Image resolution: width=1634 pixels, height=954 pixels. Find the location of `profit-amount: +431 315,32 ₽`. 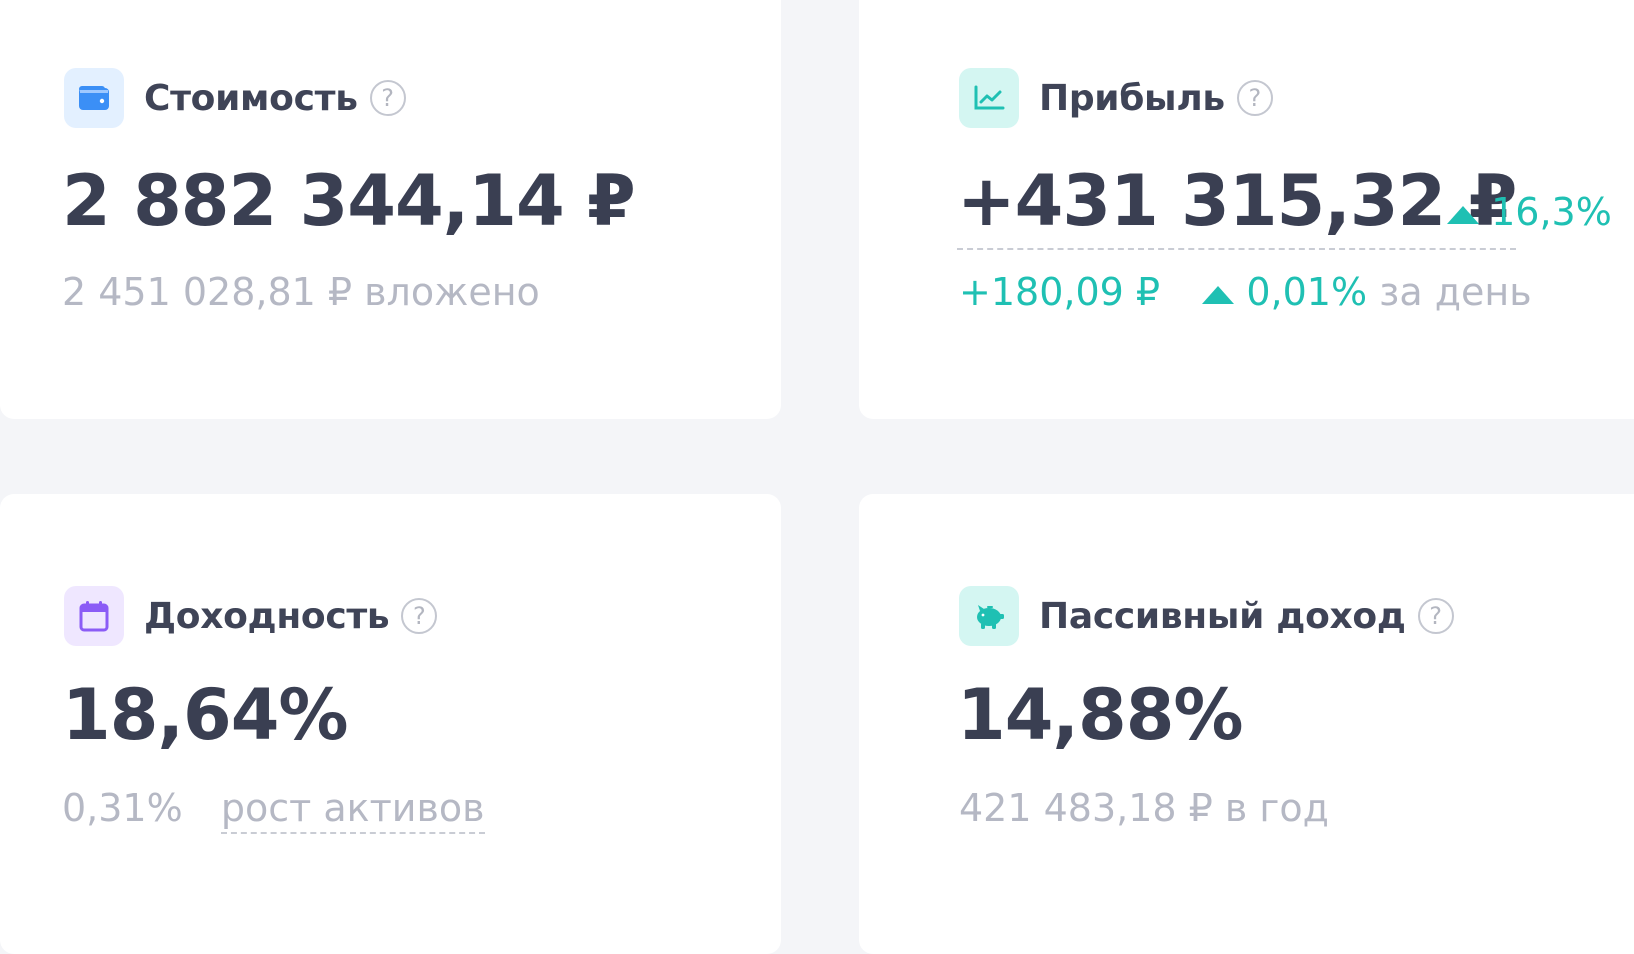

profit-amount: +431 315,32 ₽ is located at coordinates (1237, 205).